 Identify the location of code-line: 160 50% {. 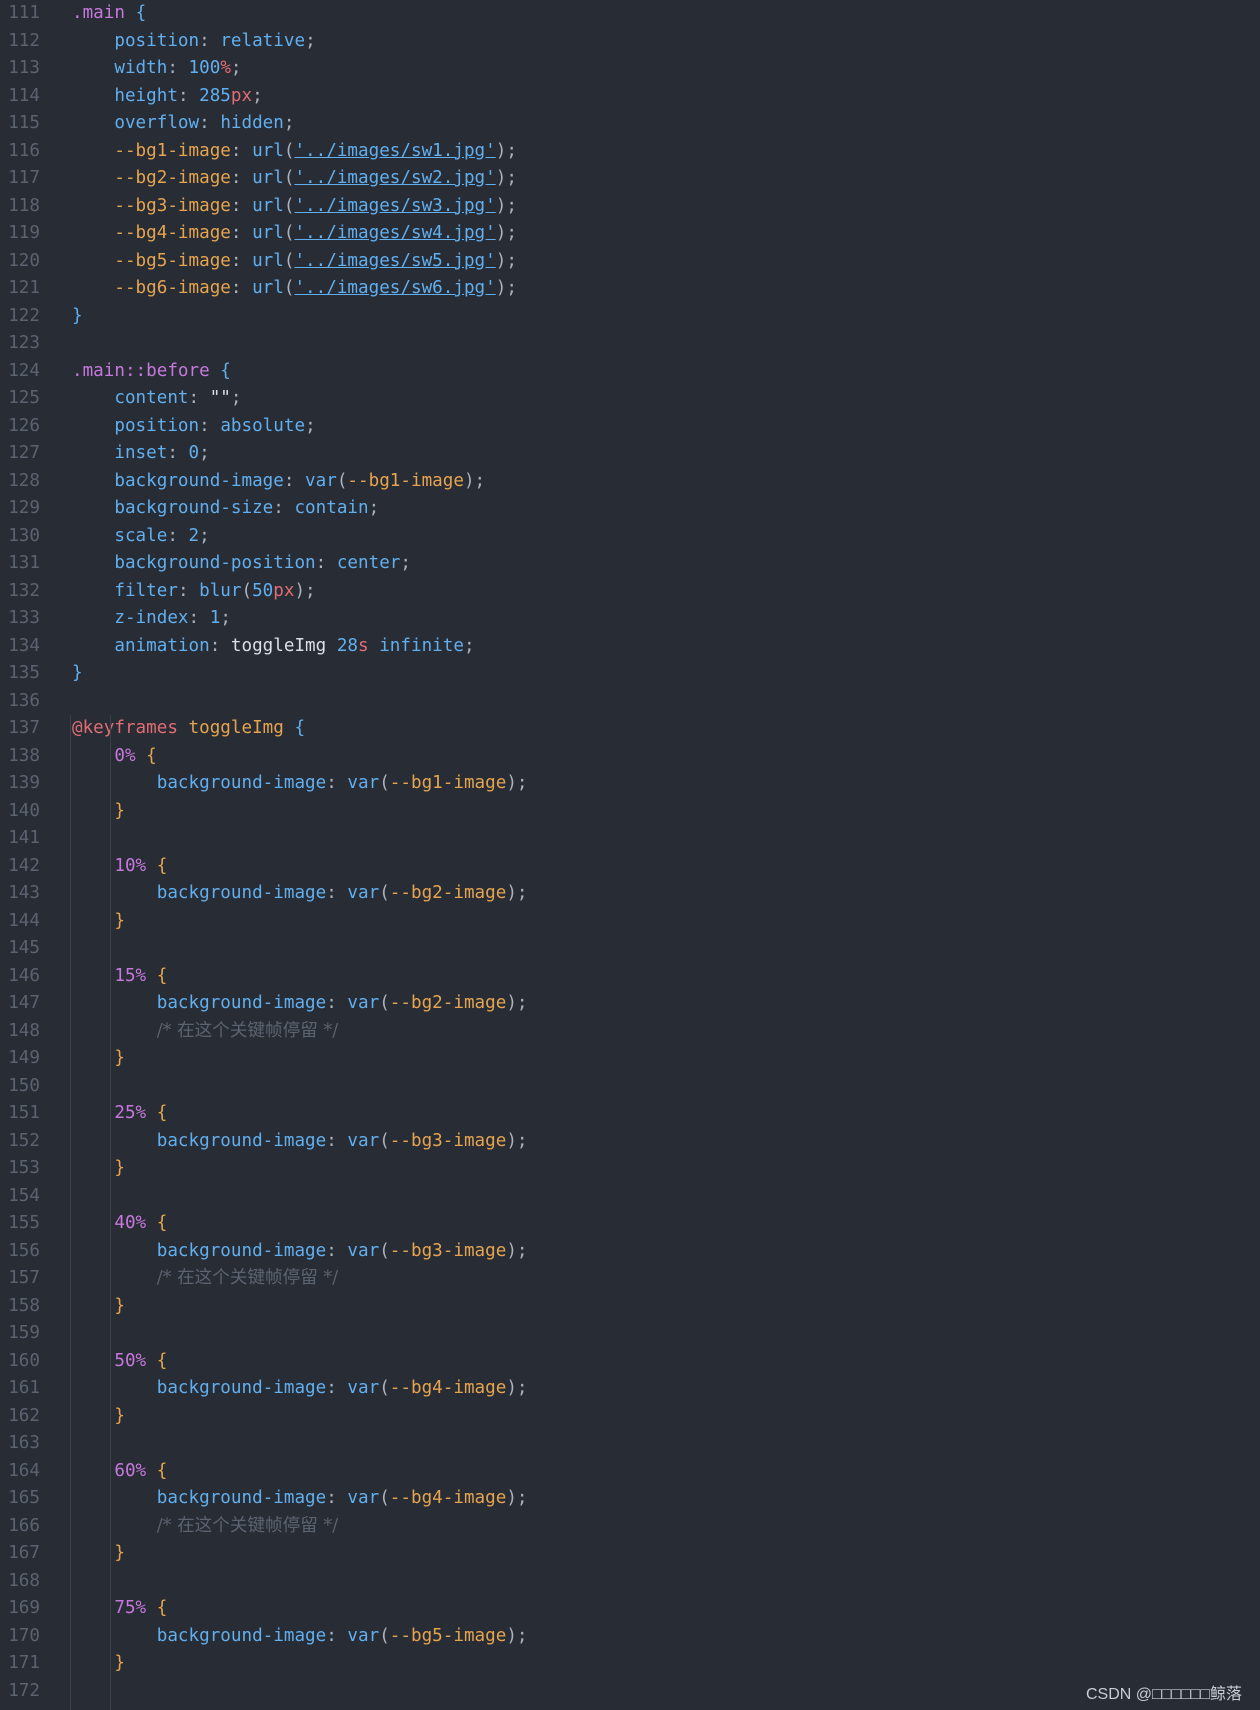
(630, 1362).